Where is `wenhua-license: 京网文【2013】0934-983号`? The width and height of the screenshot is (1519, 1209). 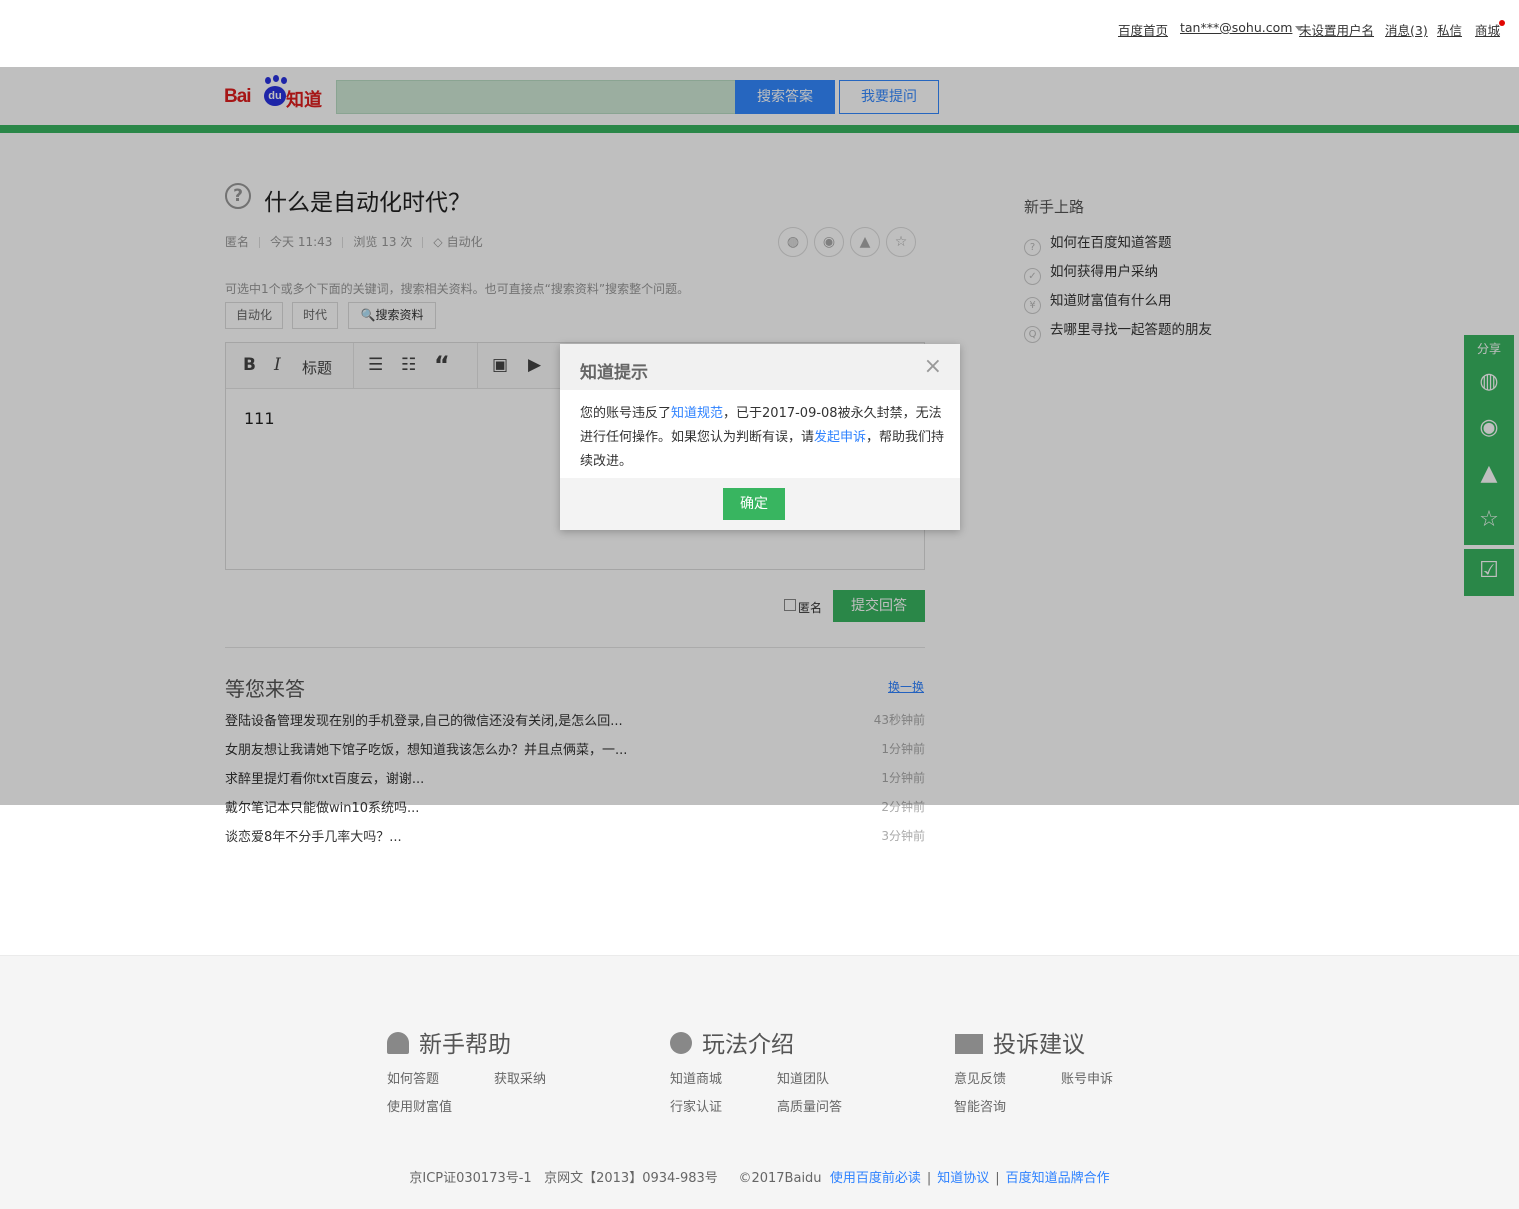 wenhua-license: 京网文【2013】0934-983号 is located at coordinates (631, 1178).